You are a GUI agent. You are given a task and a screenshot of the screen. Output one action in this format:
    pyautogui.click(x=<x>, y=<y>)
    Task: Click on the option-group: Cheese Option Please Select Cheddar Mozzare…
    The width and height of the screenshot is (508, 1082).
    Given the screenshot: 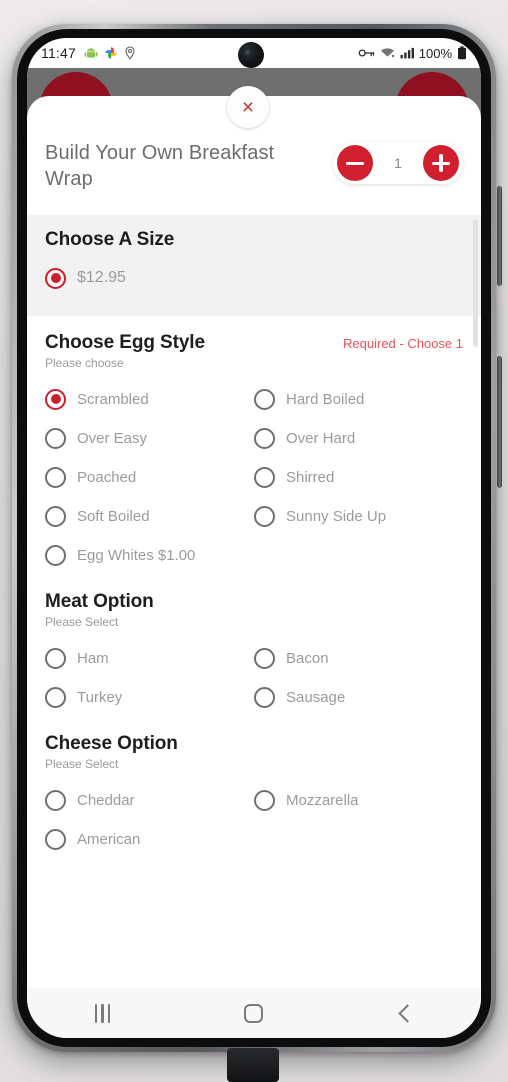 What is the action you would take?
    pyautogui.click(x=254, y=788)
    